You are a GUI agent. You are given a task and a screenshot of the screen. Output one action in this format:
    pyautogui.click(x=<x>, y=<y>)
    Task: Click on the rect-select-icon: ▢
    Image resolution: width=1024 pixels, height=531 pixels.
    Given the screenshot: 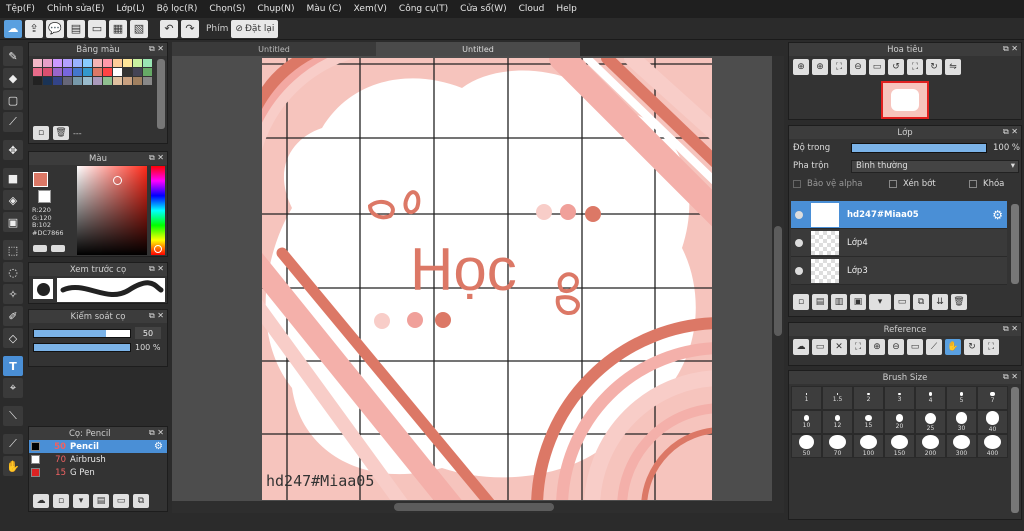 What is the action you would take?
    pyautogui.click(x=13, y=100)
    